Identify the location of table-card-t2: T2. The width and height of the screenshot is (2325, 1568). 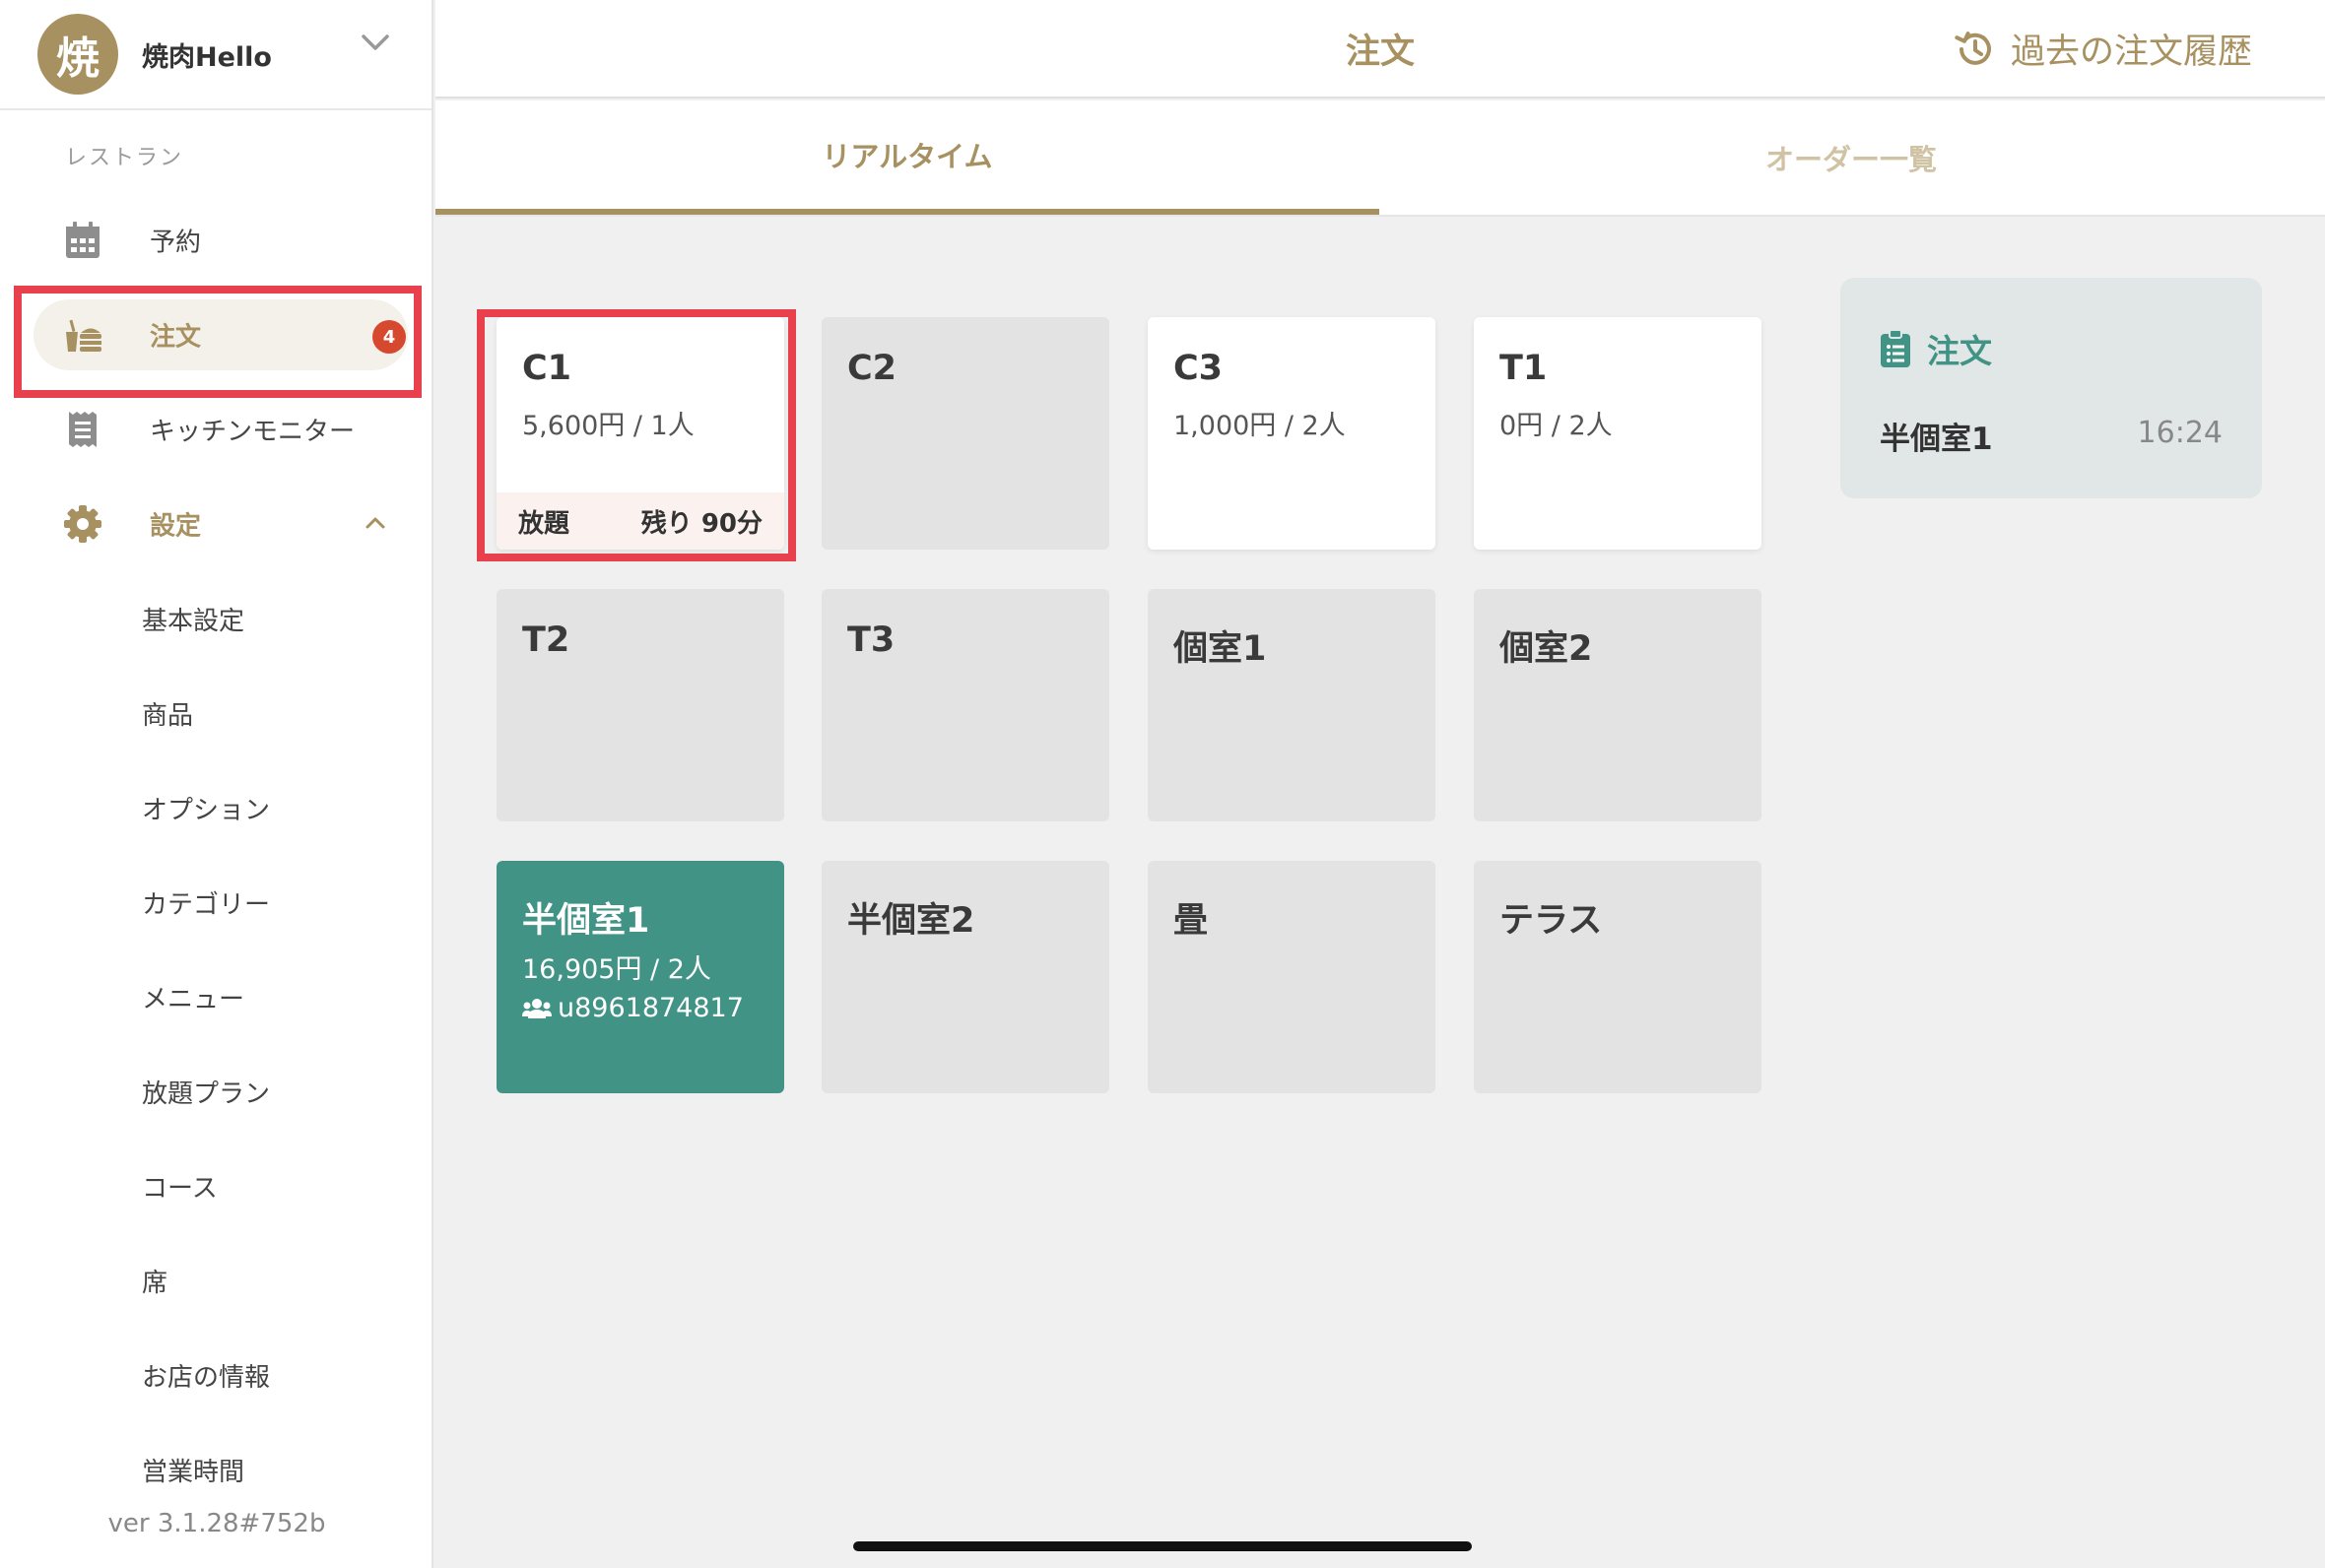
(641, 705).